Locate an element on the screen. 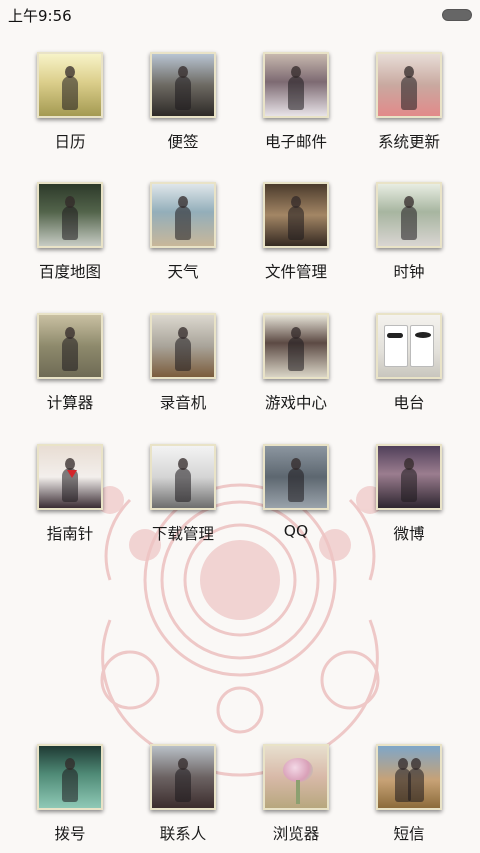  app-weibo: 微博 is located at coordinates (409, 494).